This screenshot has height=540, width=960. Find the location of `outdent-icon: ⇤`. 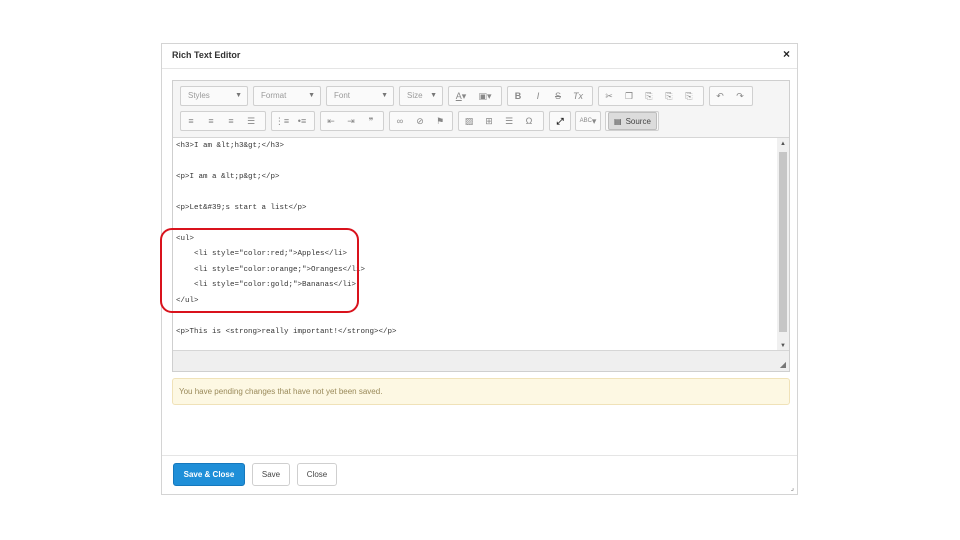

outdent-icon: ⇤ is located at coordinates (331, 120).